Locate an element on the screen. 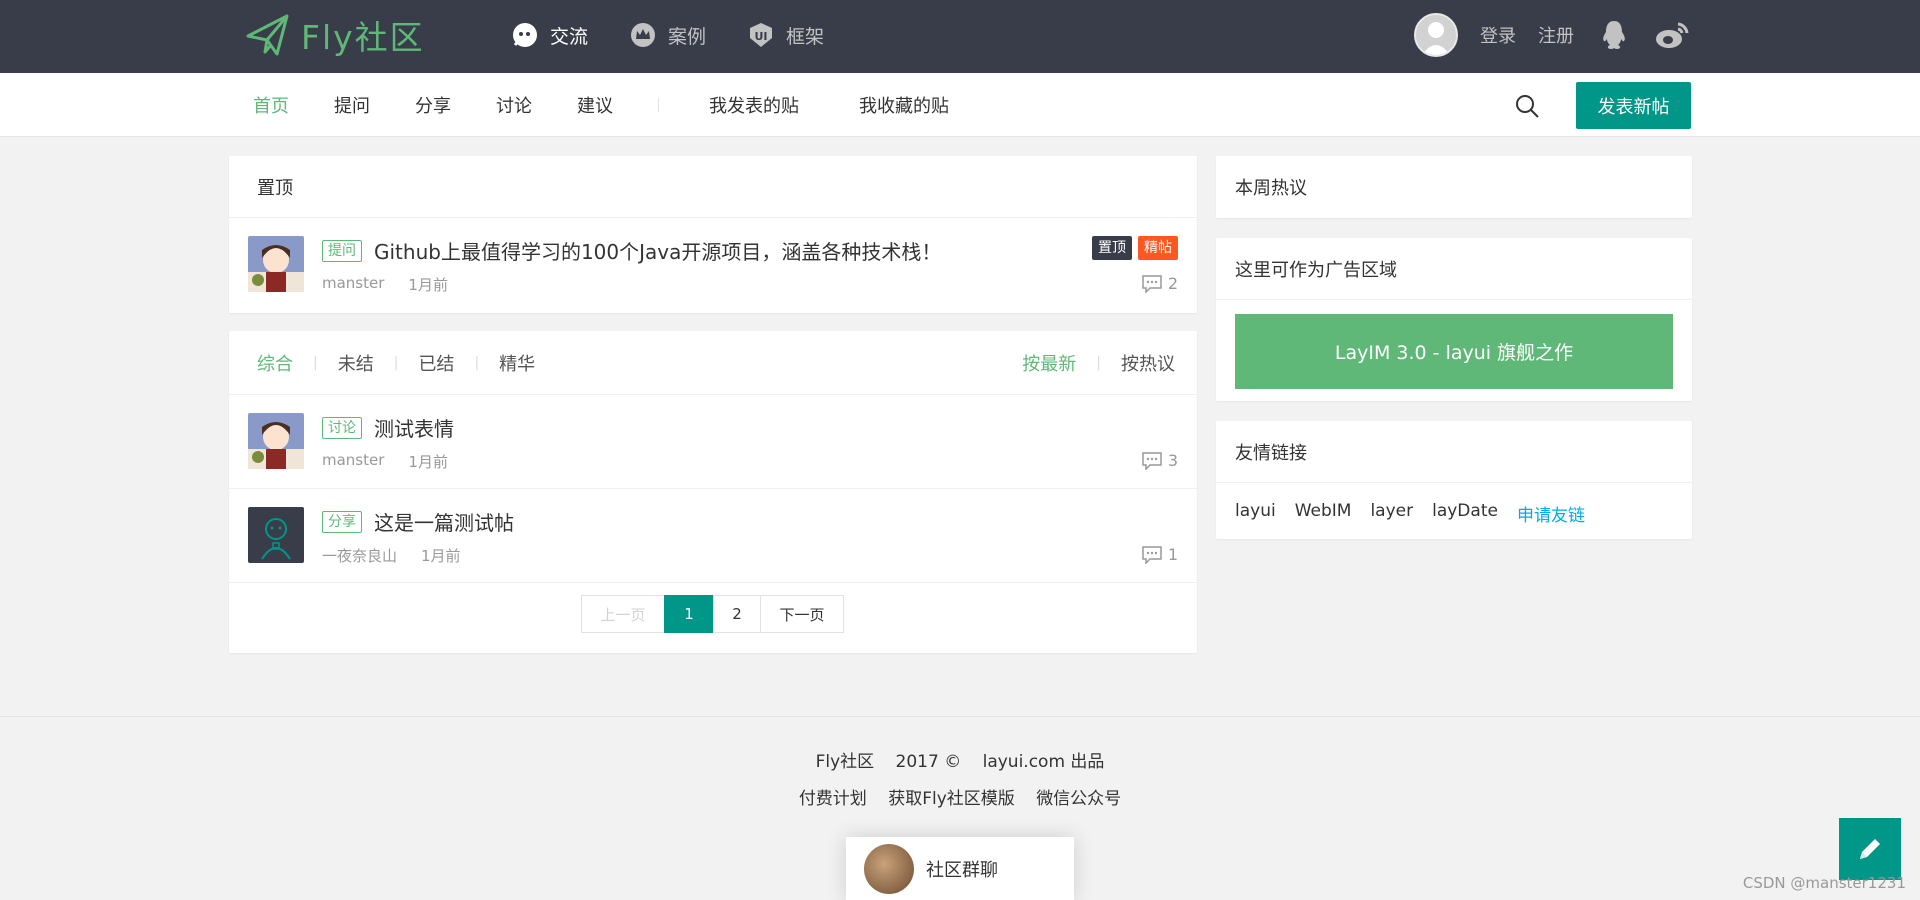 This screenshot has height=900, width=1920. post-head: 分享 这是一篇测试帖 is located at coordinates (418, 521).